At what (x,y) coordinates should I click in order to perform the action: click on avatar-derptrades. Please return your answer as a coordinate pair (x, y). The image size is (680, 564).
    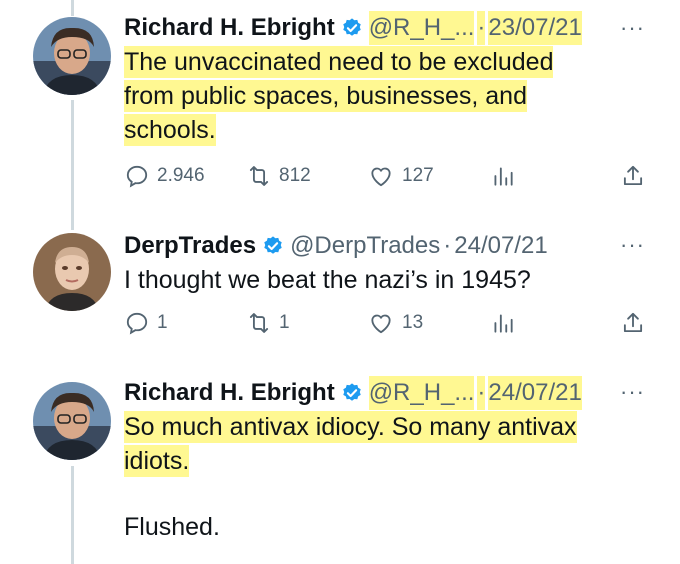
    Looking at the image, I should click on (72, 272).